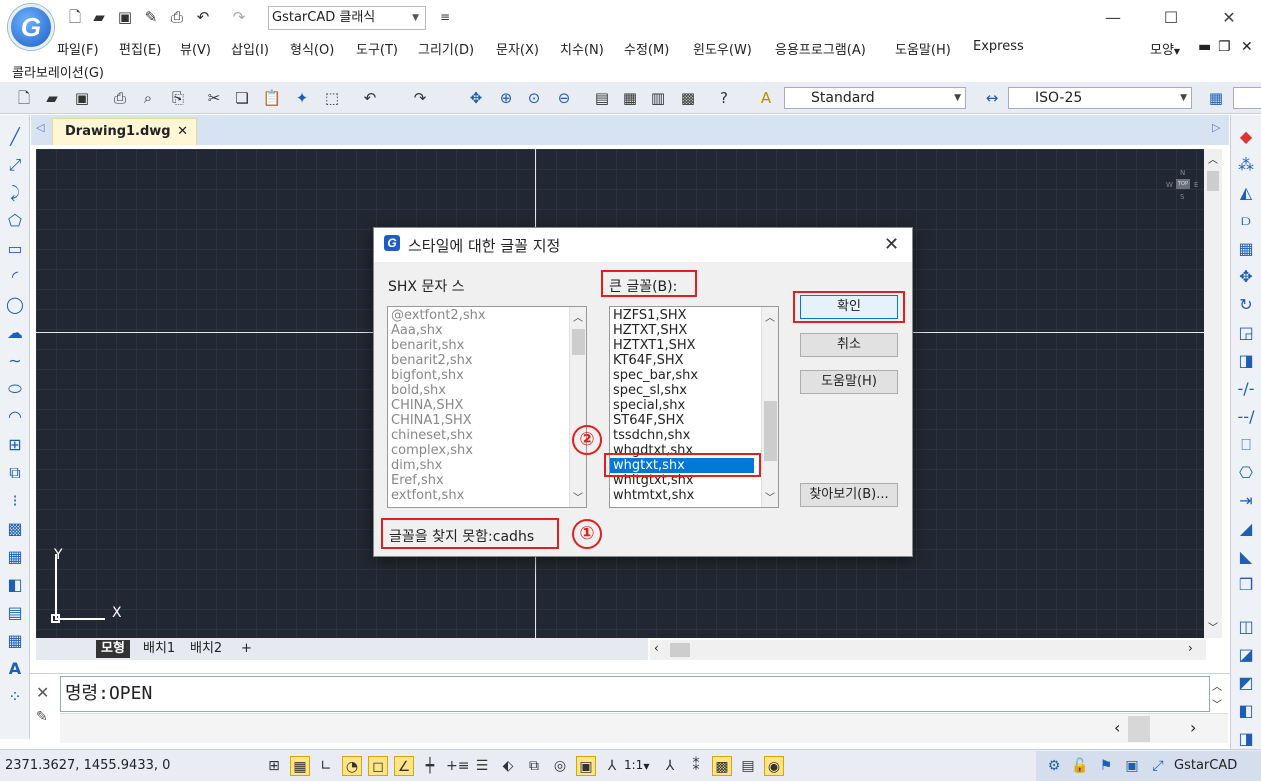  What do you see at coordinates (99, 17) in the screenshot?
I see `open-folder-icon: ▰` at bounding box center [99, 17].